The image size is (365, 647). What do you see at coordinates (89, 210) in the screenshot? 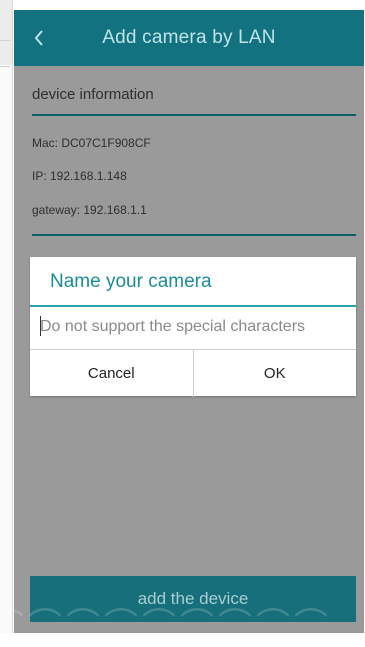
I see `gateway-text: gateway: 192.168.1.1` at bounding box center [89, 210].